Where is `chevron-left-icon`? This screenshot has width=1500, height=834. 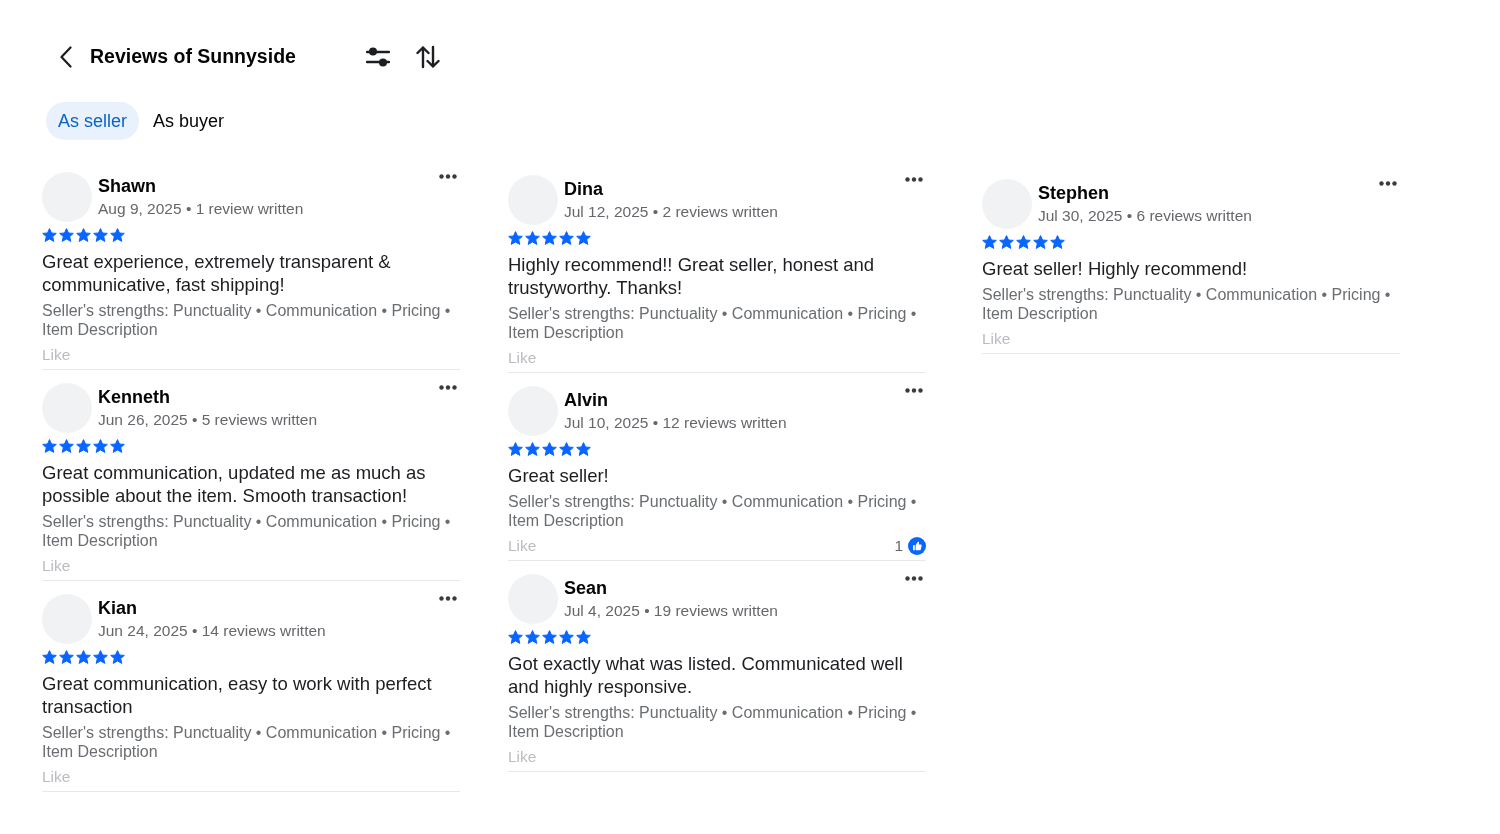
chevron-left-icon is located at coordinates (66, 57).